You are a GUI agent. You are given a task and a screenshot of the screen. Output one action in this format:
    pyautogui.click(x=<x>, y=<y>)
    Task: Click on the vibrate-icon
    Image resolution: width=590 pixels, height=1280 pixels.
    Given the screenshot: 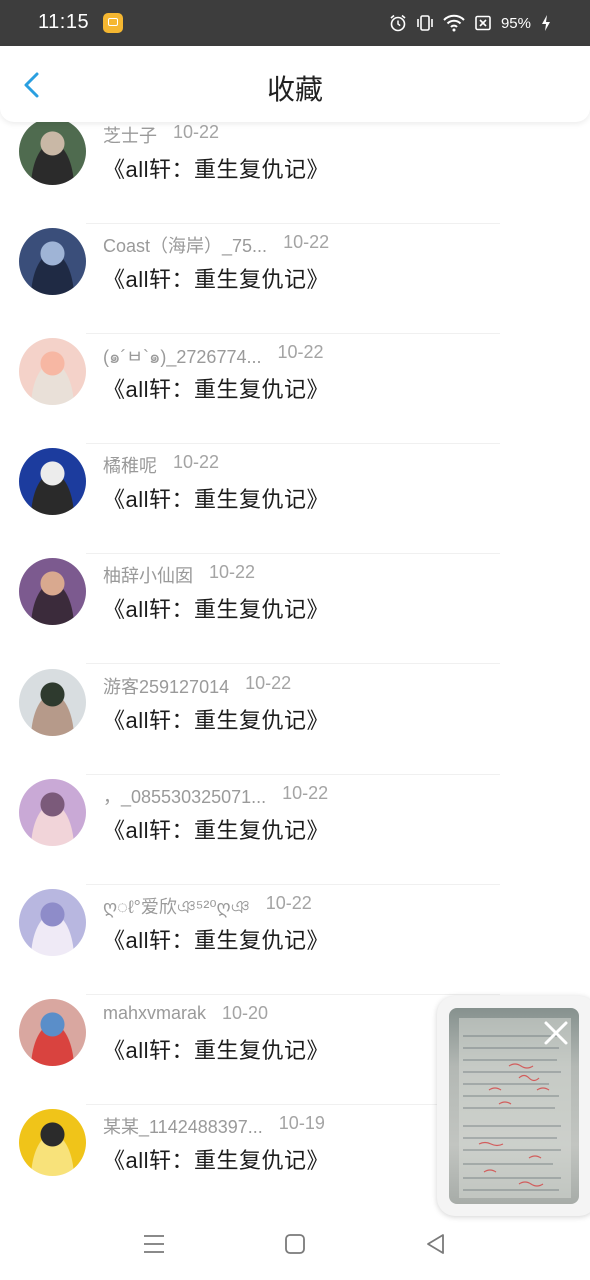 What is the action you would take?
    pyautogui.click(x=425, y=23)
    